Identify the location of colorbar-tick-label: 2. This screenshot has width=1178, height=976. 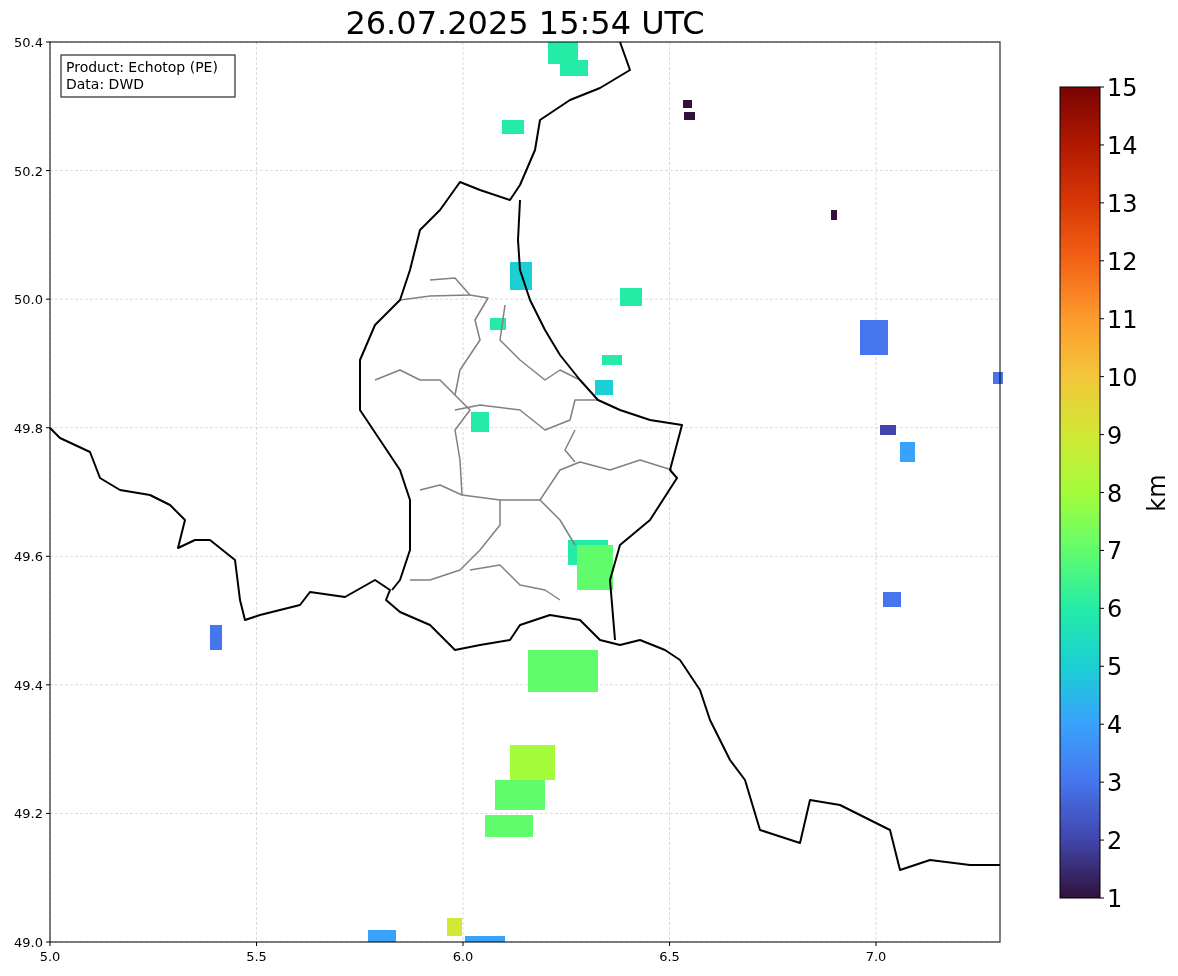
(1115, 841).